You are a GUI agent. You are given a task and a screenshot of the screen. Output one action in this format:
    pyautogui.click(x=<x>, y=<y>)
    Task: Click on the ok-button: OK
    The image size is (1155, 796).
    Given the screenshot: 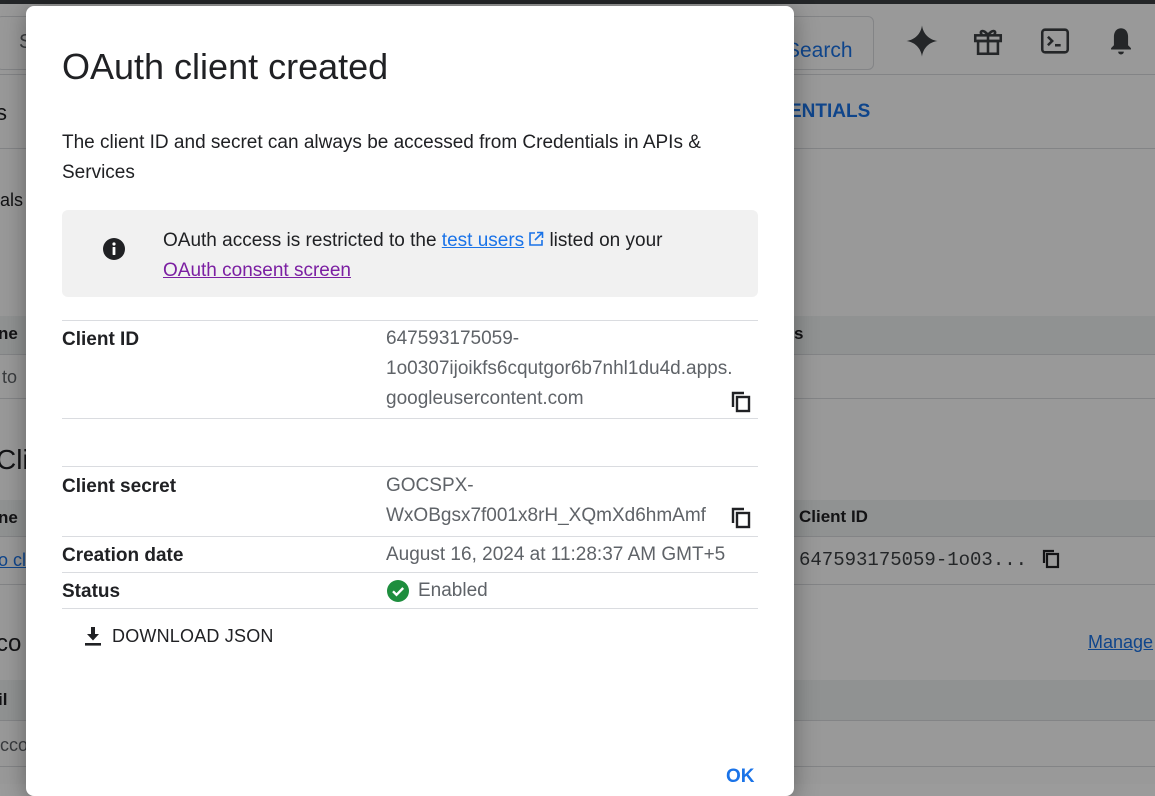 What is the action you would take?
    pyautogui.click(x=740, y=777)
    